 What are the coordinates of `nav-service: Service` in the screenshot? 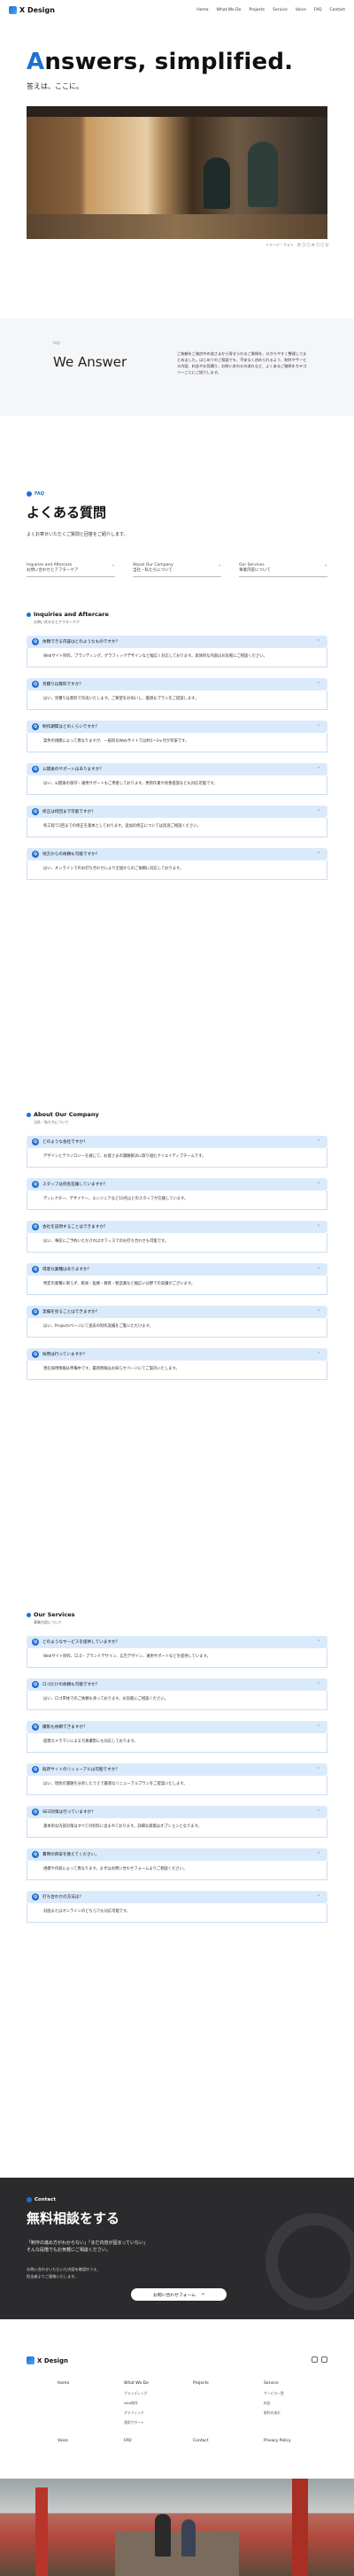 It's located at (280, 10).